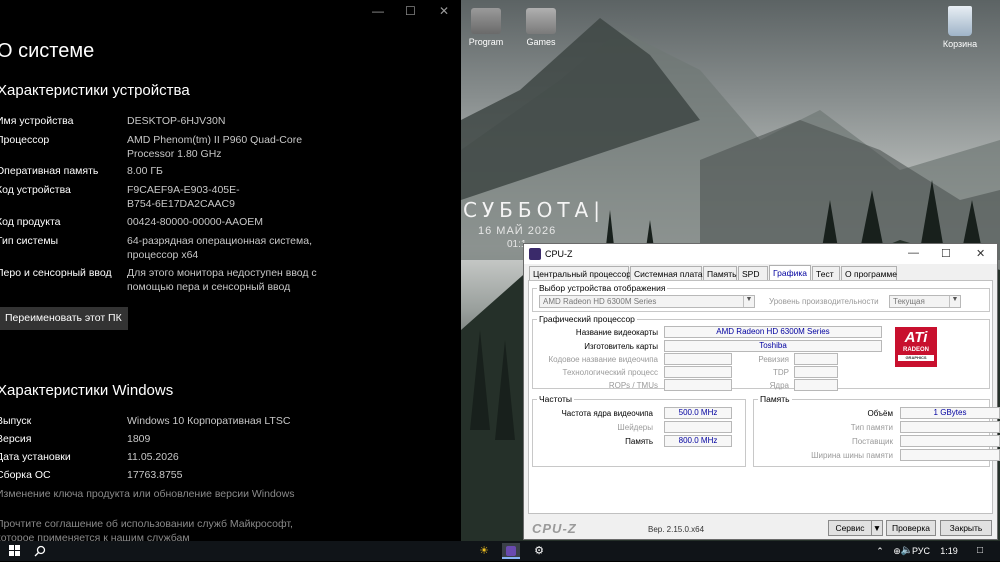 This screenshot has width=1000, height=562. What do you see at coordinates (602, 288) in the screenshot?
I see `group-title: Выбор устройства отображения` at bounding box center [602, 288].